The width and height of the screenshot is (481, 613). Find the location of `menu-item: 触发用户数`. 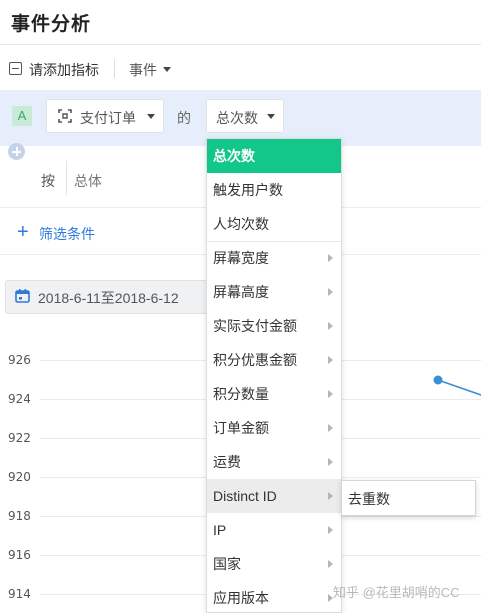

menu-item: 触发用户数 is located at coordinates (274, 190).